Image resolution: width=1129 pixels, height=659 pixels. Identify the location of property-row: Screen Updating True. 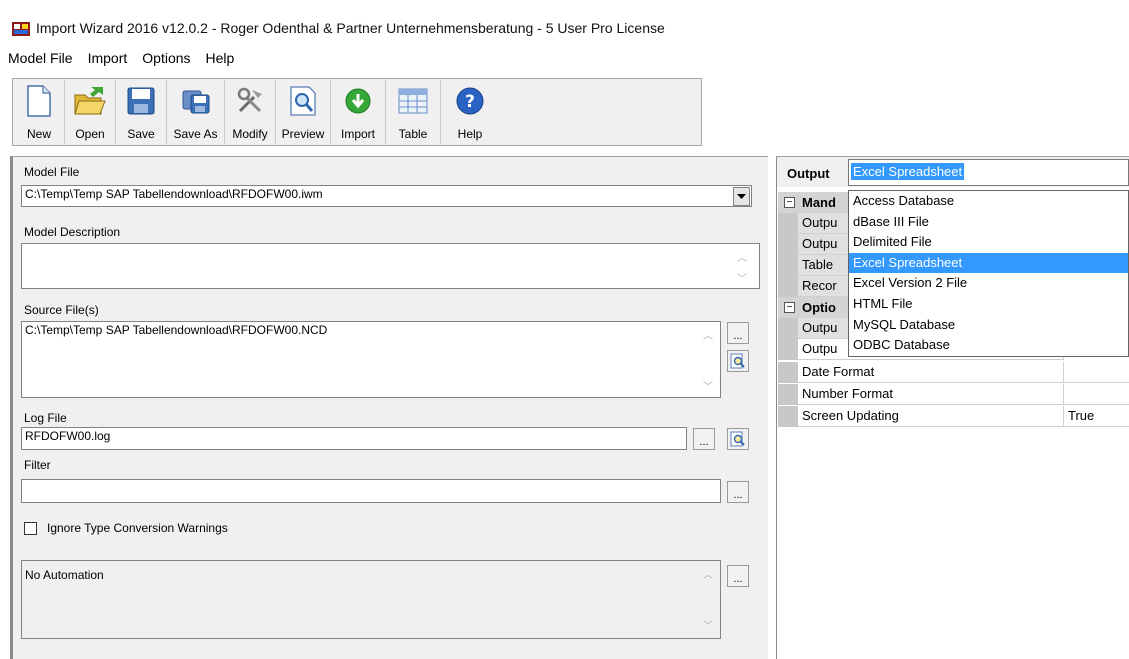
(953, 416).